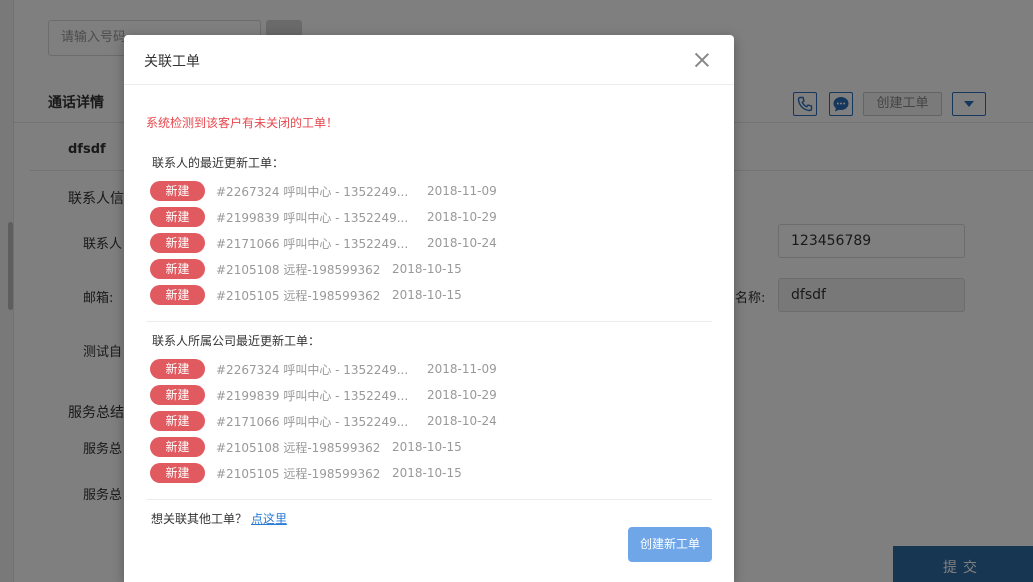 The image size is (1033, 582). I want to click on link-other-prompt: 想关联其他工单？ 点这里, so click(219, 518).